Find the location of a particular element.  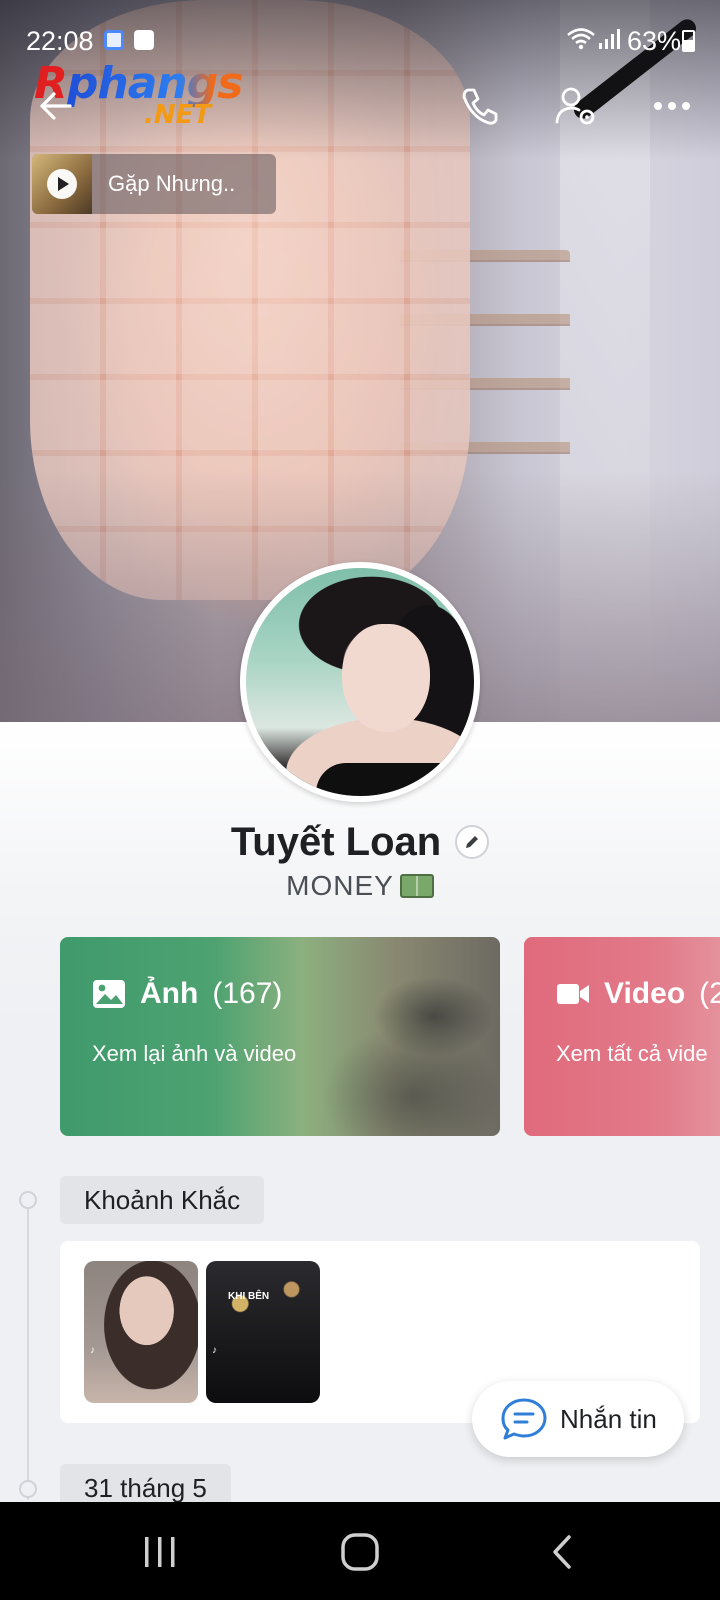

profile-bio: MONEY is located at coordinates (360, 886).